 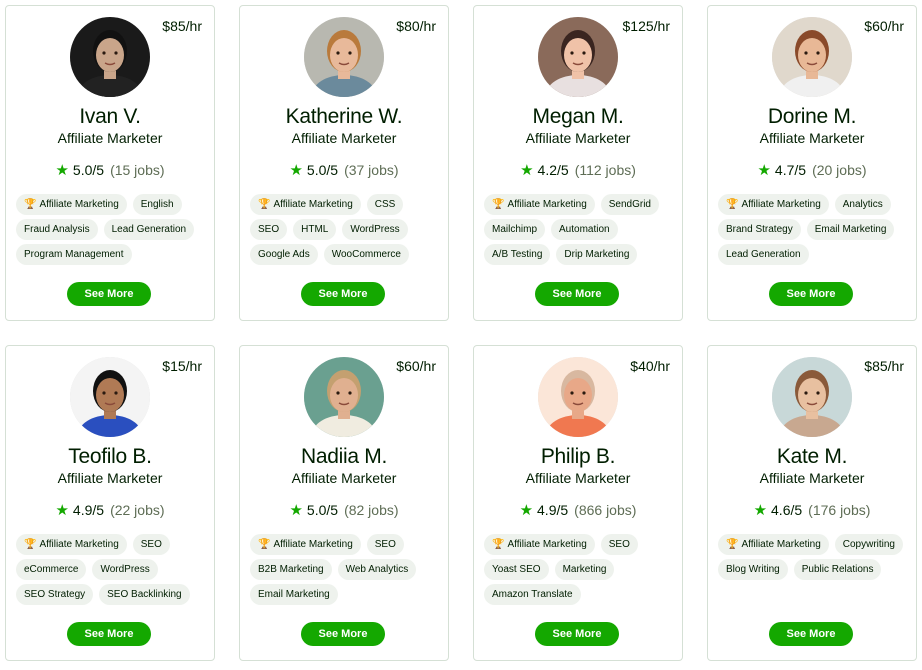 I want to click on job-count: (22 jobs), so click(x=137, y=510).